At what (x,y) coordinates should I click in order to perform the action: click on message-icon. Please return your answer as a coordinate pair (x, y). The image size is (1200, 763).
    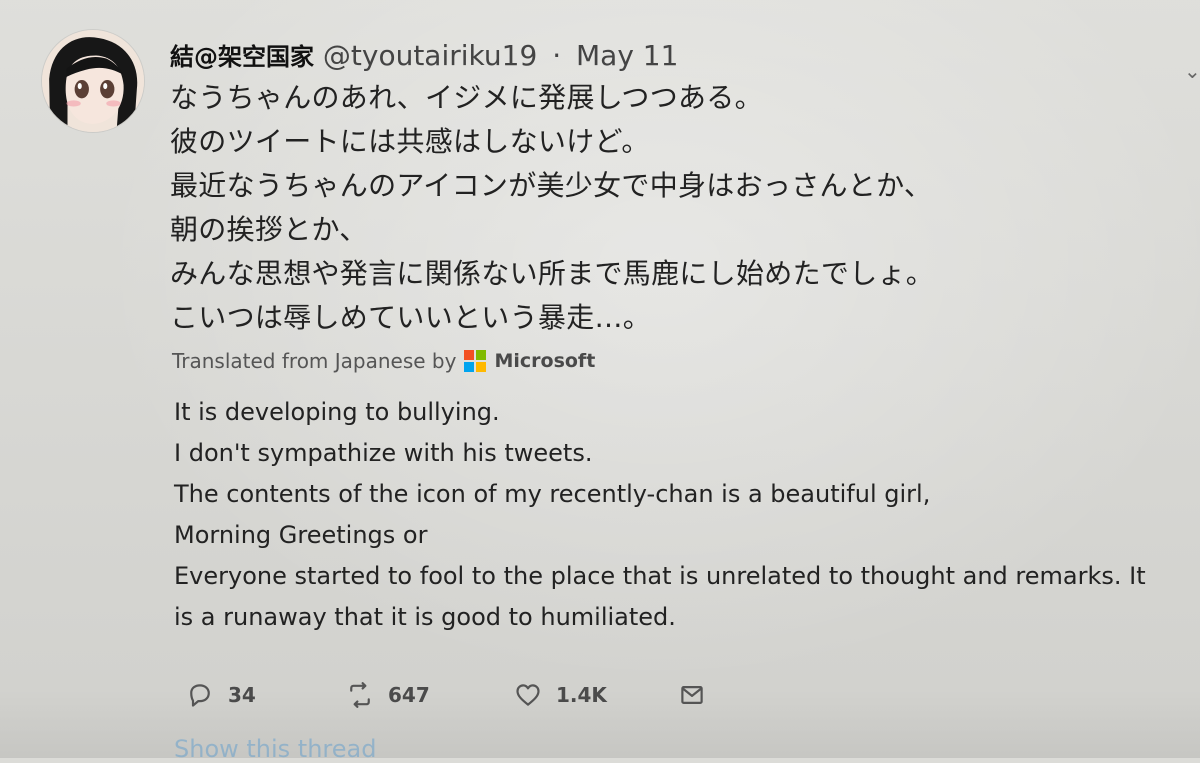
    Looking at the image, I should click on (692, 695).